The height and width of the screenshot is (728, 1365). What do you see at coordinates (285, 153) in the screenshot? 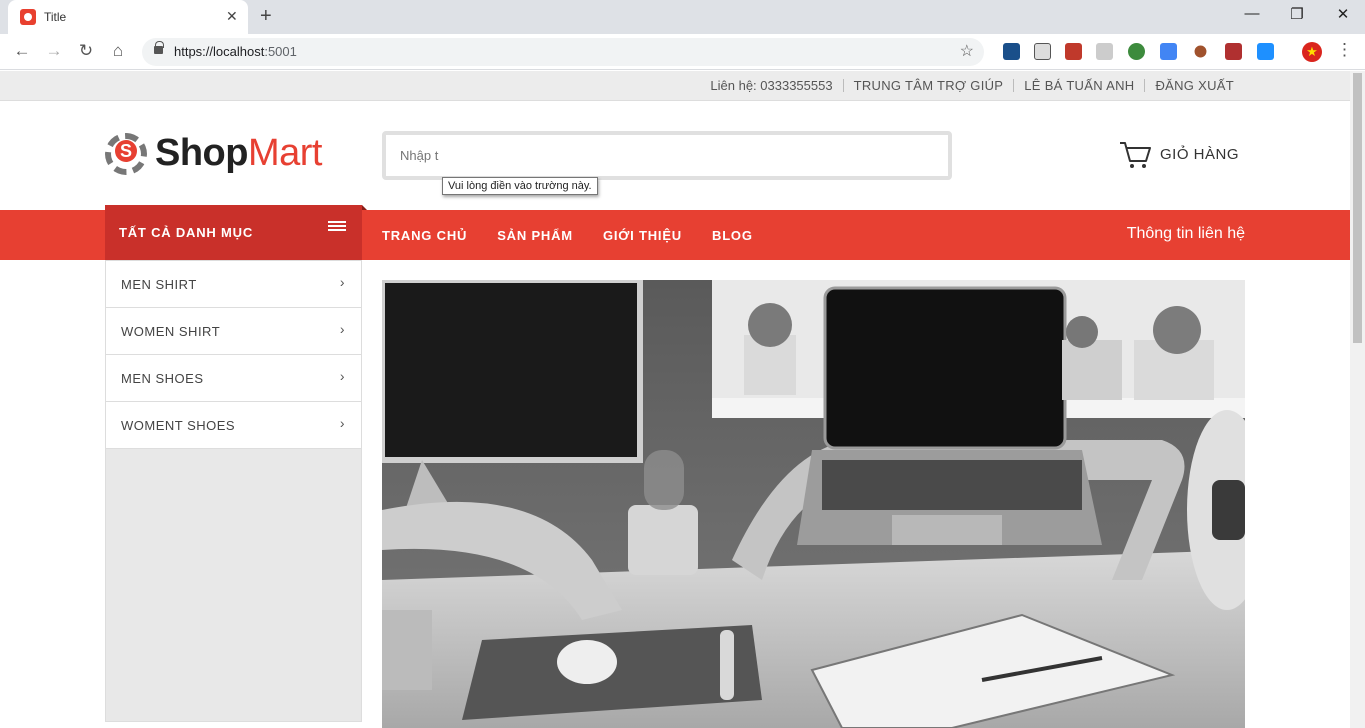
I see `logo-text-mart: Mart` at bounding box center [285, 153].